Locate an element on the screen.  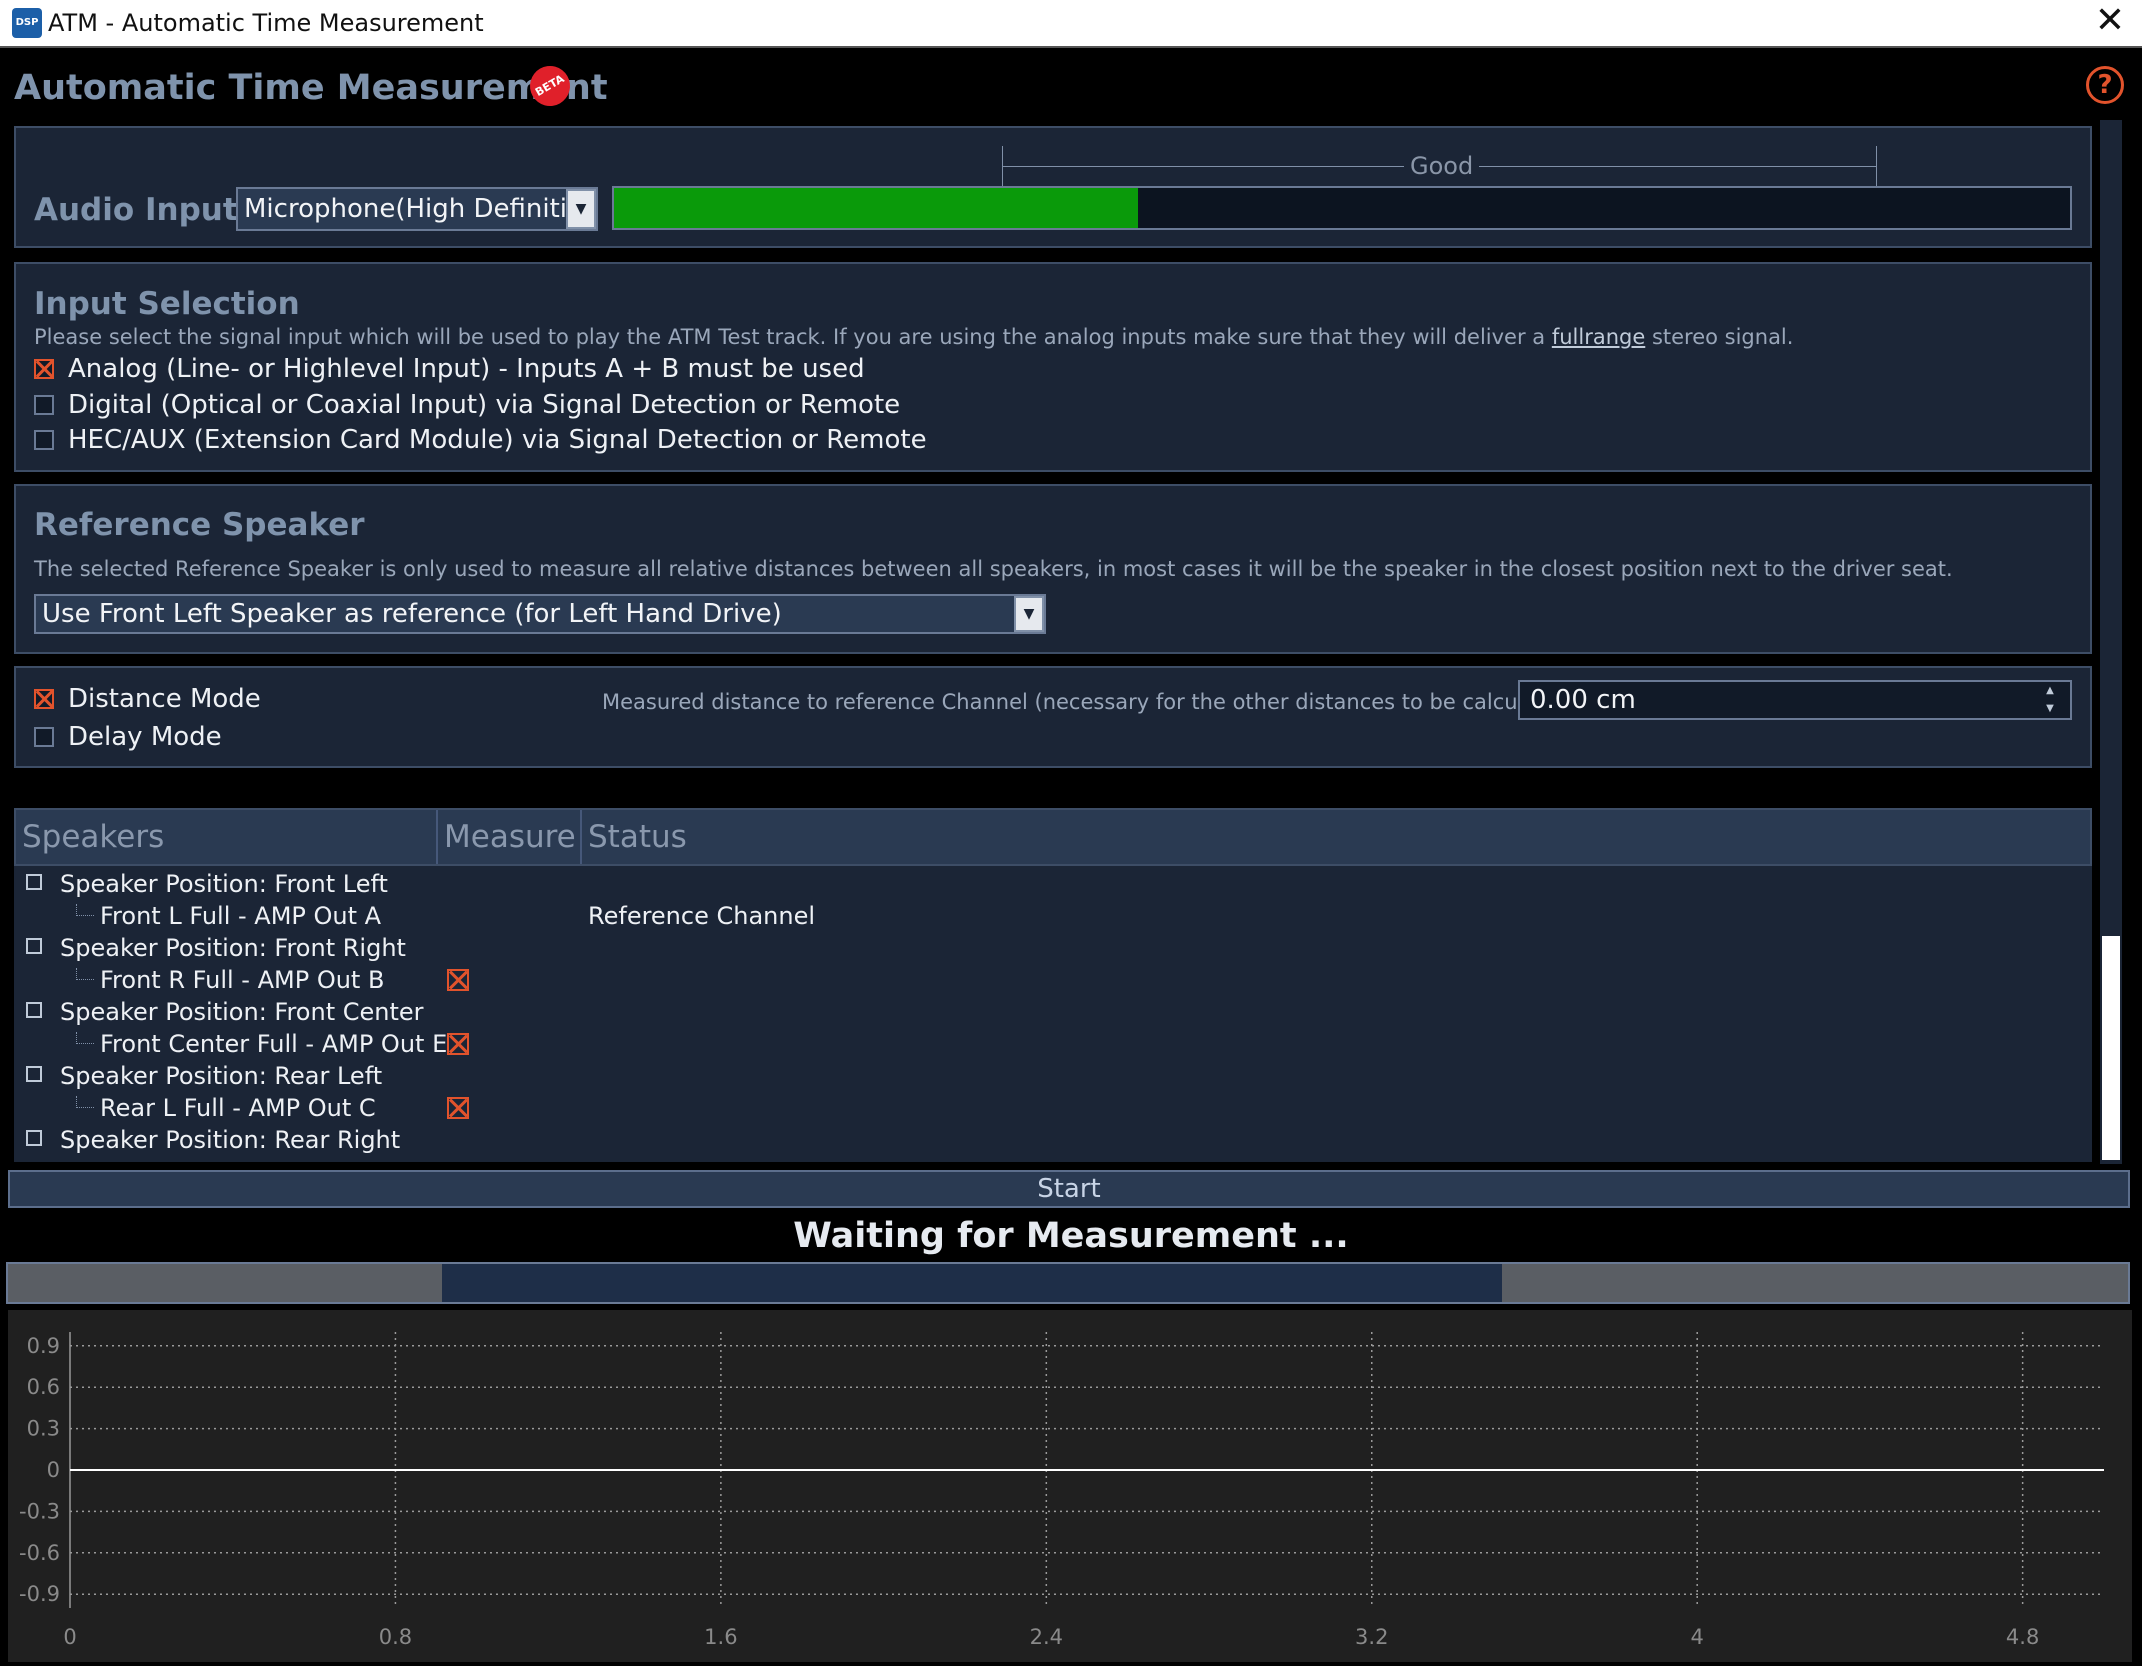
help-icon: ? is located at coordinates (2105, 85).